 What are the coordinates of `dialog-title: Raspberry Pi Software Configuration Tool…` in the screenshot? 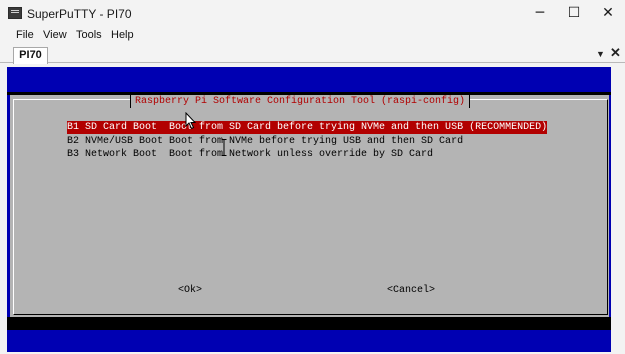 It's located at (300, 101).